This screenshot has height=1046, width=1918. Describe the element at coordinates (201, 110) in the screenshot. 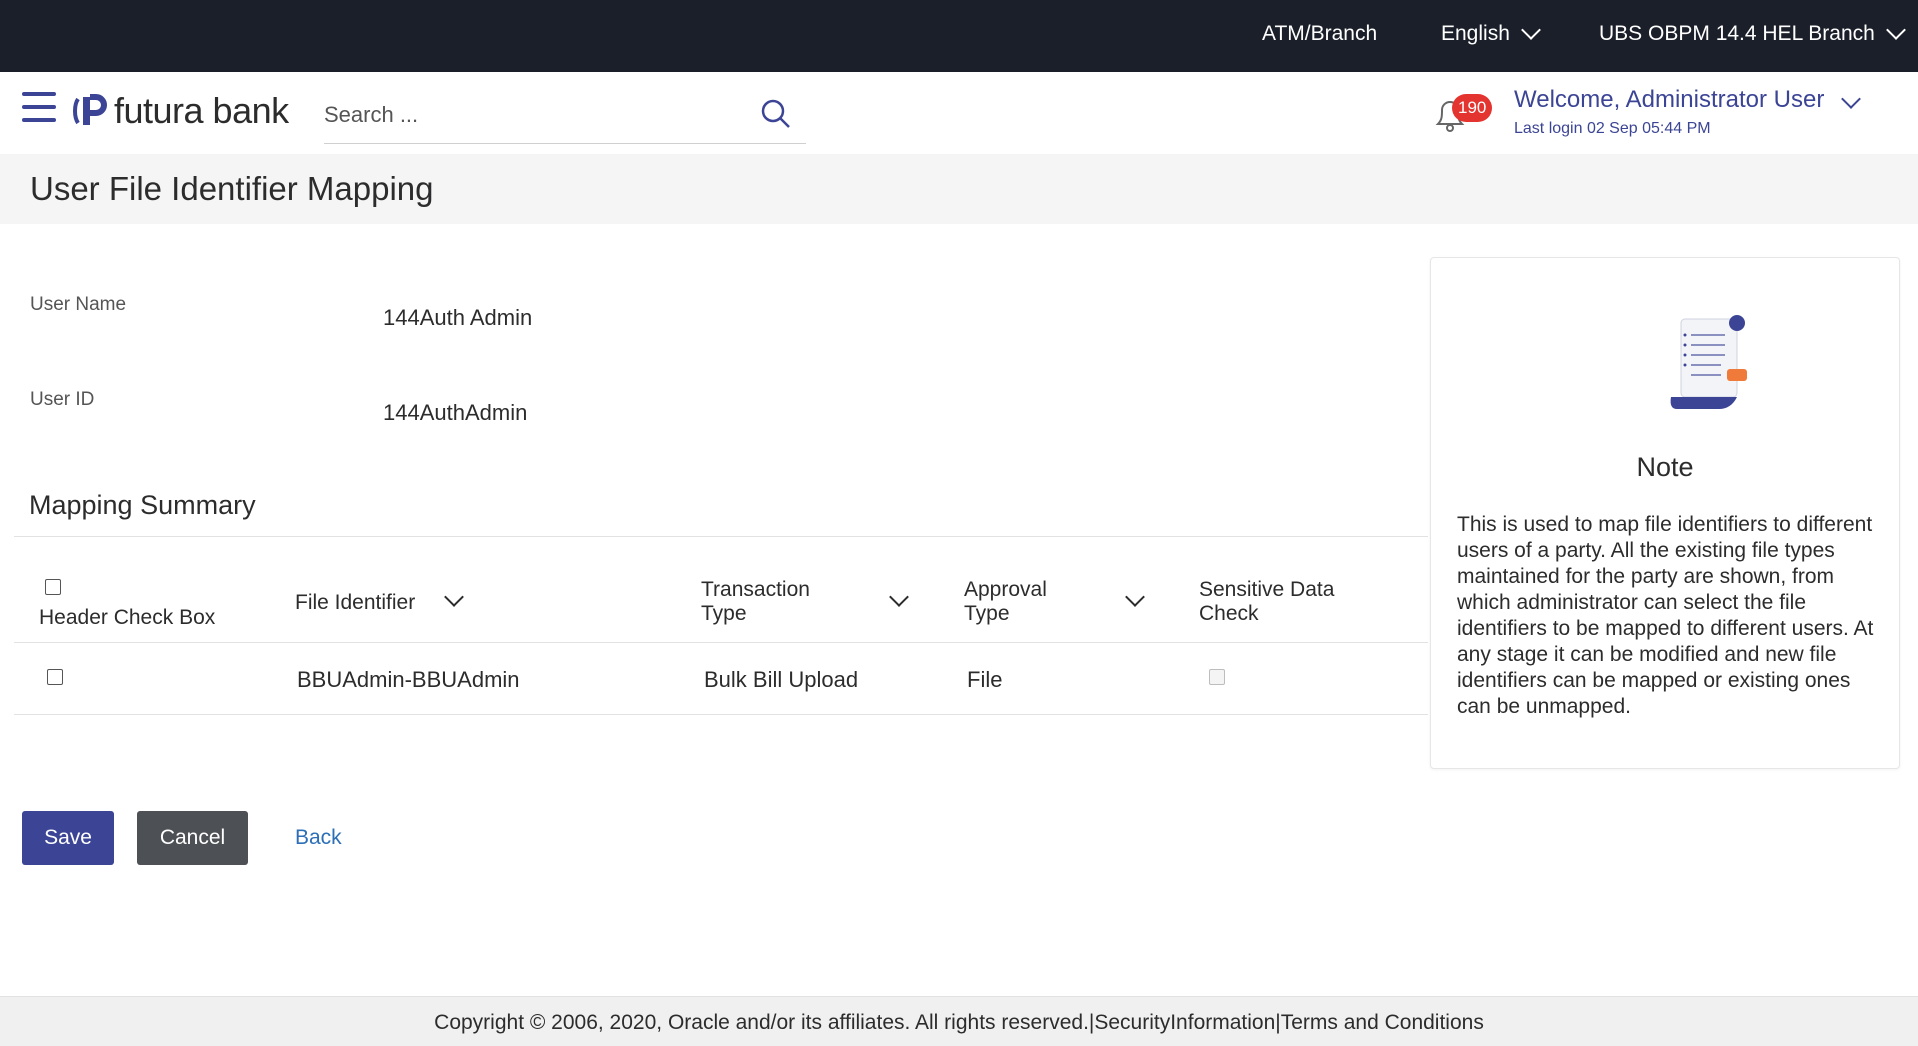

I see `logo-text: futura bank` at that location.